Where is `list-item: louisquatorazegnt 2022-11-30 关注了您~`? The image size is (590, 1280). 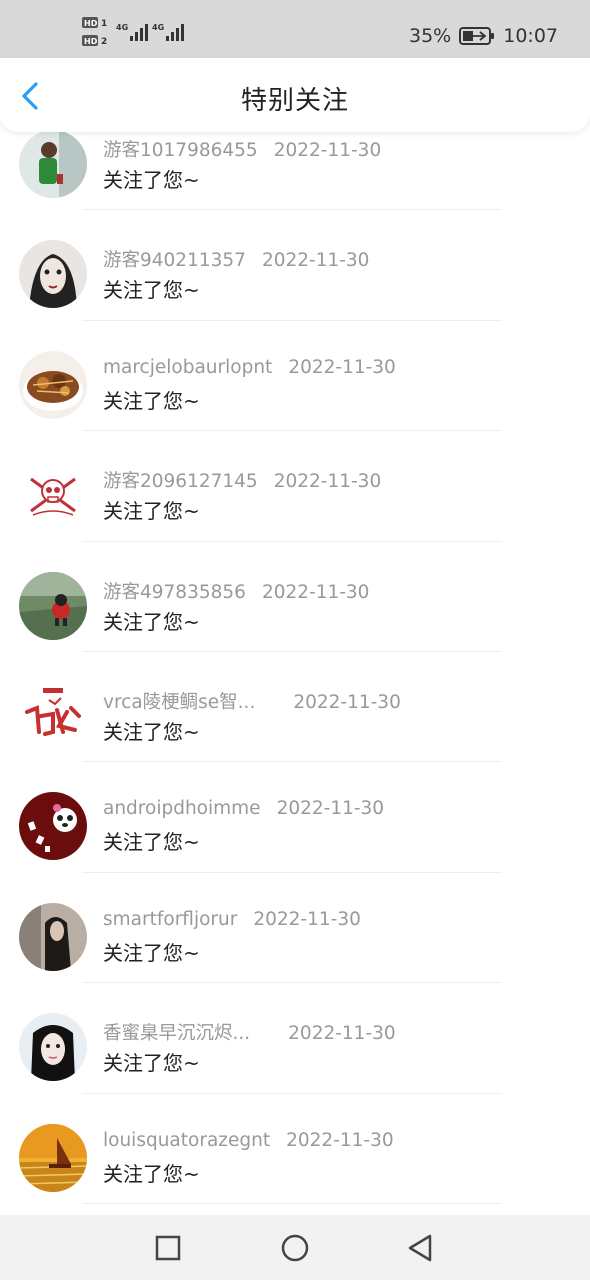 list-item: louisquatorazegnt 2022-11-30 关注了您~ is located at coordinates (295, 1149).